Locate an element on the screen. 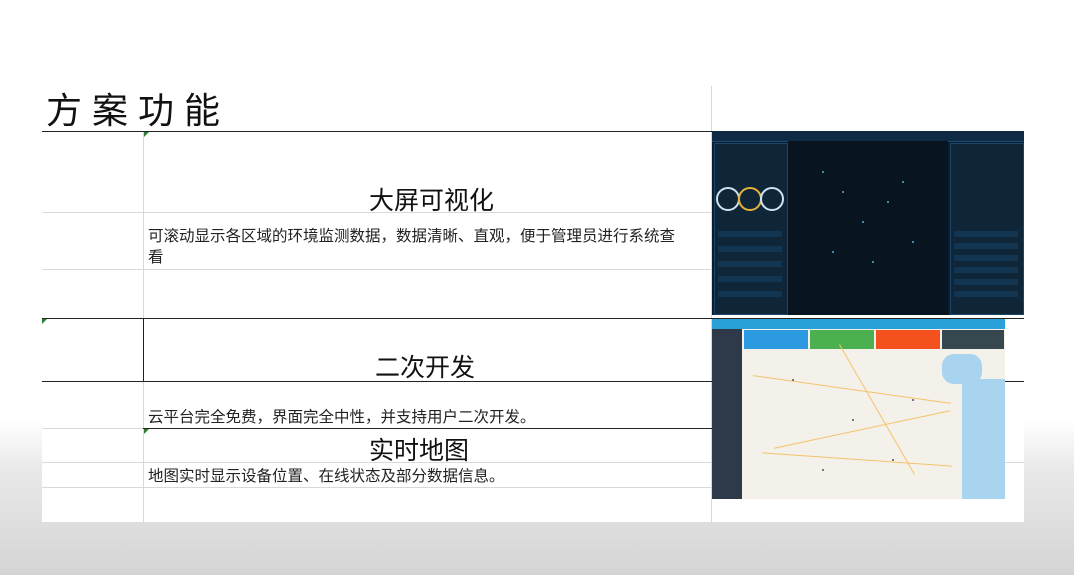 The width and height of the screenshot is (1074, 575). section-border is located at coordinates (427, 428).